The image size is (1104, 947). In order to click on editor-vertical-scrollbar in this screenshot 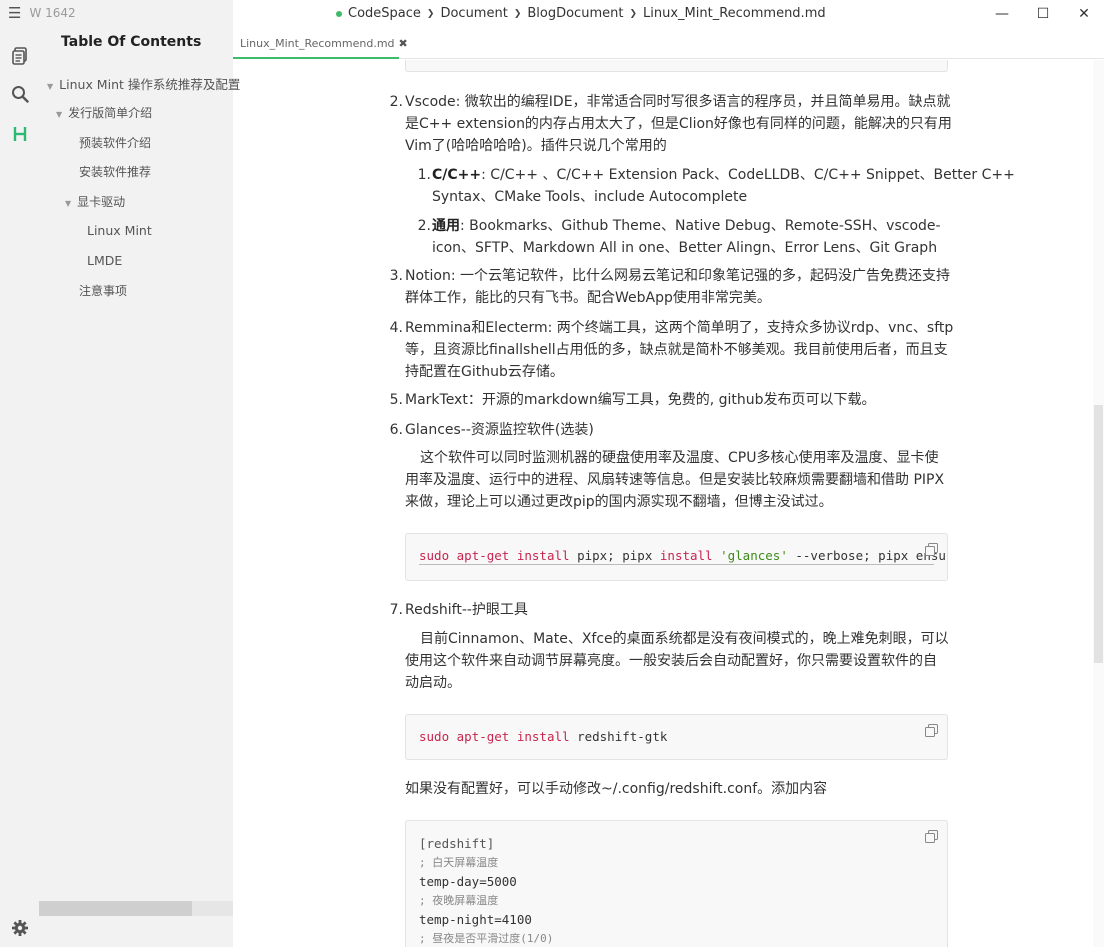, I will do `click(1098, 503)`.